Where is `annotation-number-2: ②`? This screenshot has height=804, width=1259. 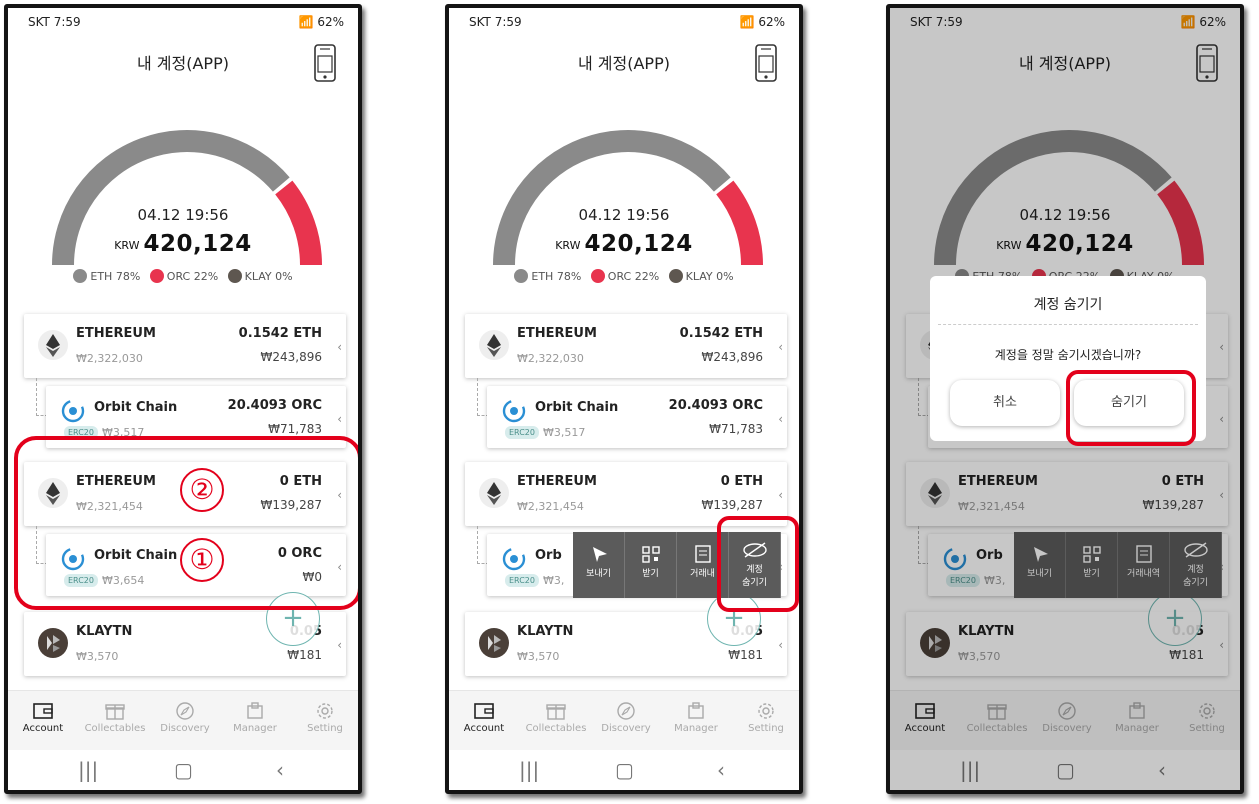
annotation-number-2: ② is located at coordinates (202, 490).